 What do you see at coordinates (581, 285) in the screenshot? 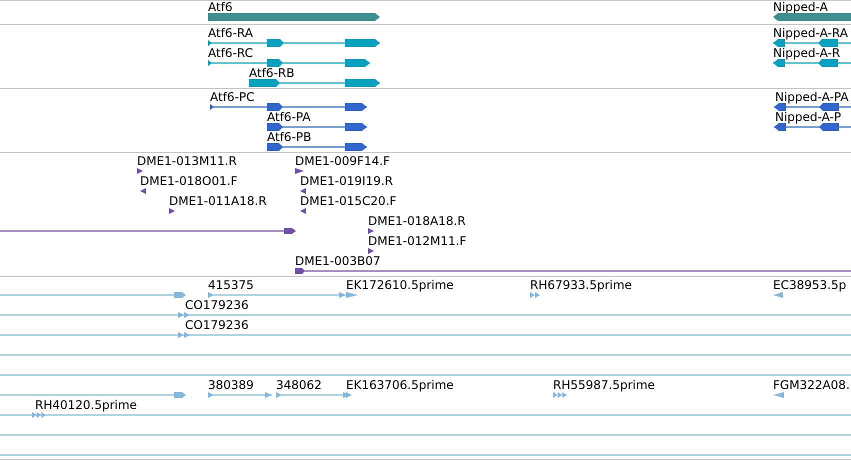
I see `feature-label: RH67933.5prime` at bounding box center [581, 285].